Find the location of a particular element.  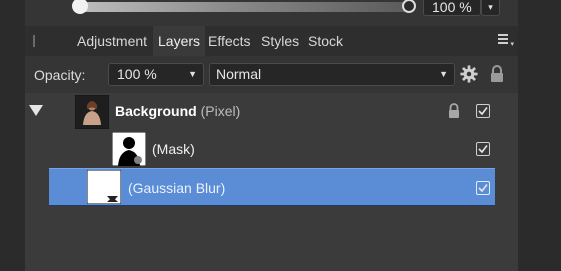

layer-row-background: Background (Pixel) is located at coordinates (271, 111).